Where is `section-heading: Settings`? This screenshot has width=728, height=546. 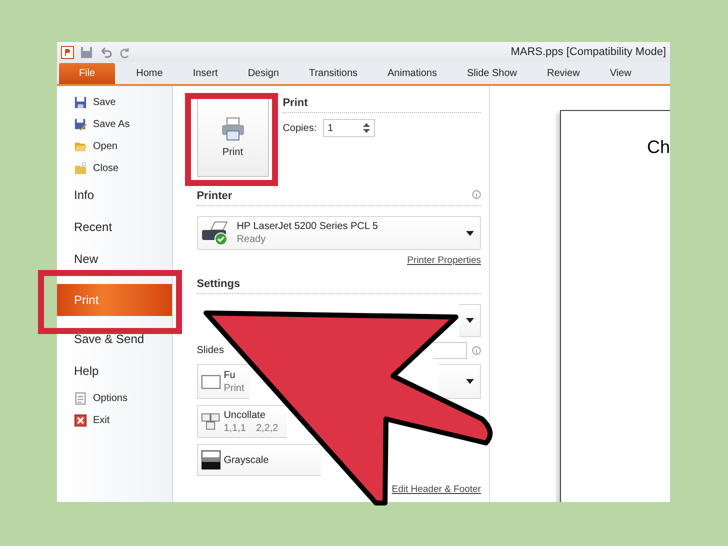
section-heading: Settings is located at coordinates (218, 284).